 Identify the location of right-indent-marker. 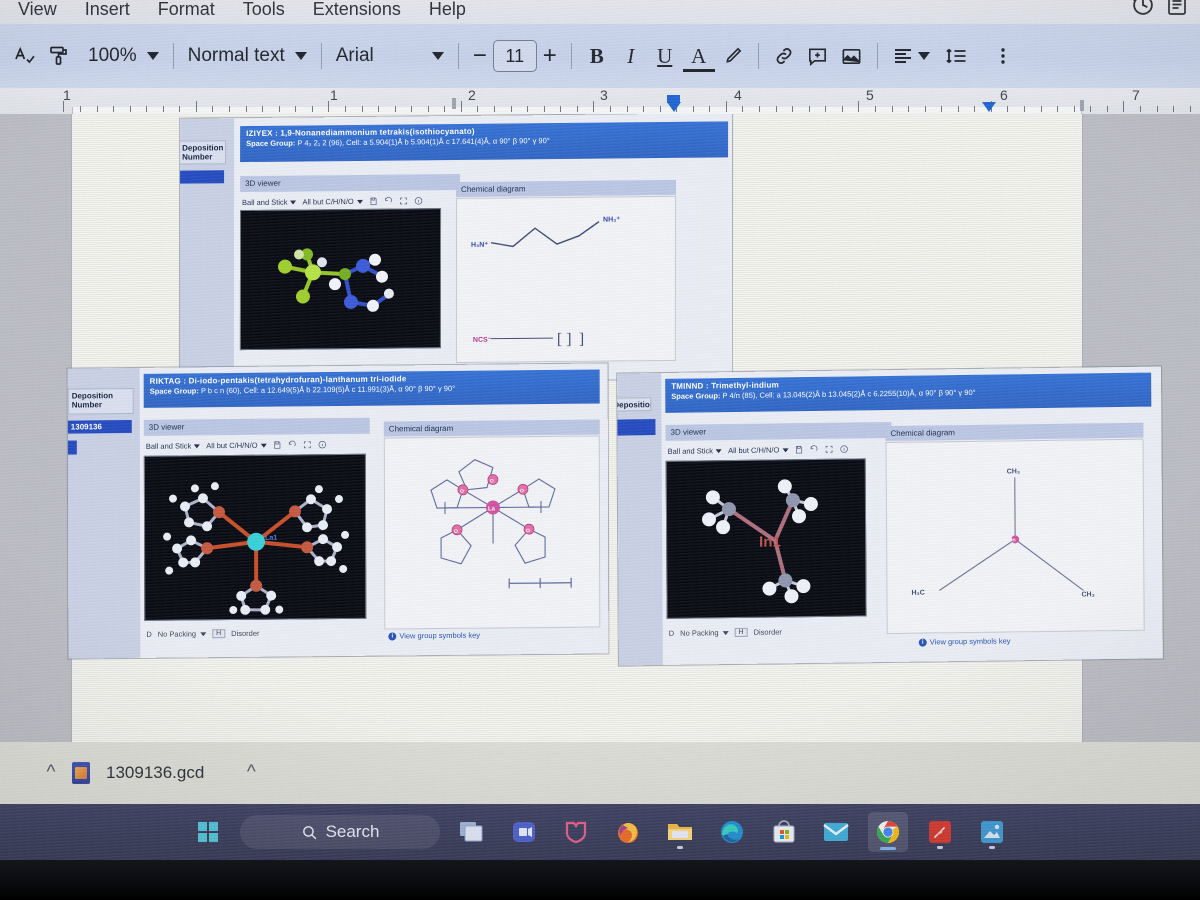
(989, 107).